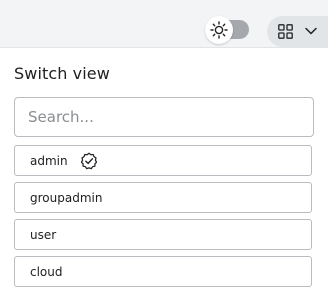 This screenshot has height=304, width=328. Describe the element at coordinates (163, 271) in the screenshot. I see `user-item-cloud: cloud` at that location.